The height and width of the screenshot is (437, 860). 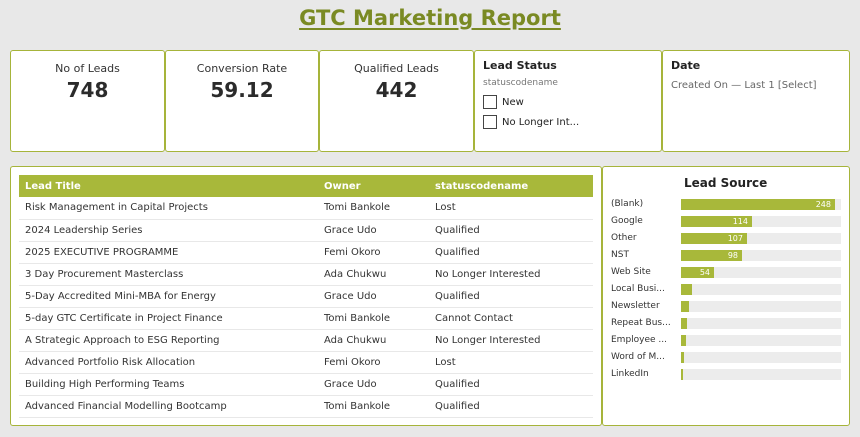 I want to click on kpi-card-qualified: Qualified Leads 442, so click(x=396, y=101).